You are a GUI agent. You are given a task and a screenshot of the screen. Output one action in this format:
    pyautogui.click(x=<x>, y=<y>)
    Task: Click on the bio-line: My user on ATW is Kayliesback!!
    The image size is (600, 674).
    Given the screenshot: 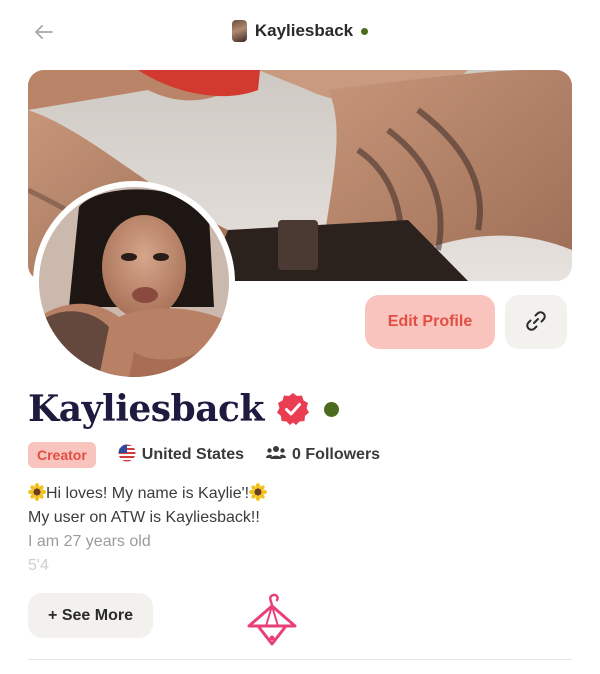 What is the action you would take?
    pyautogui.click(x=144, y=517)
    